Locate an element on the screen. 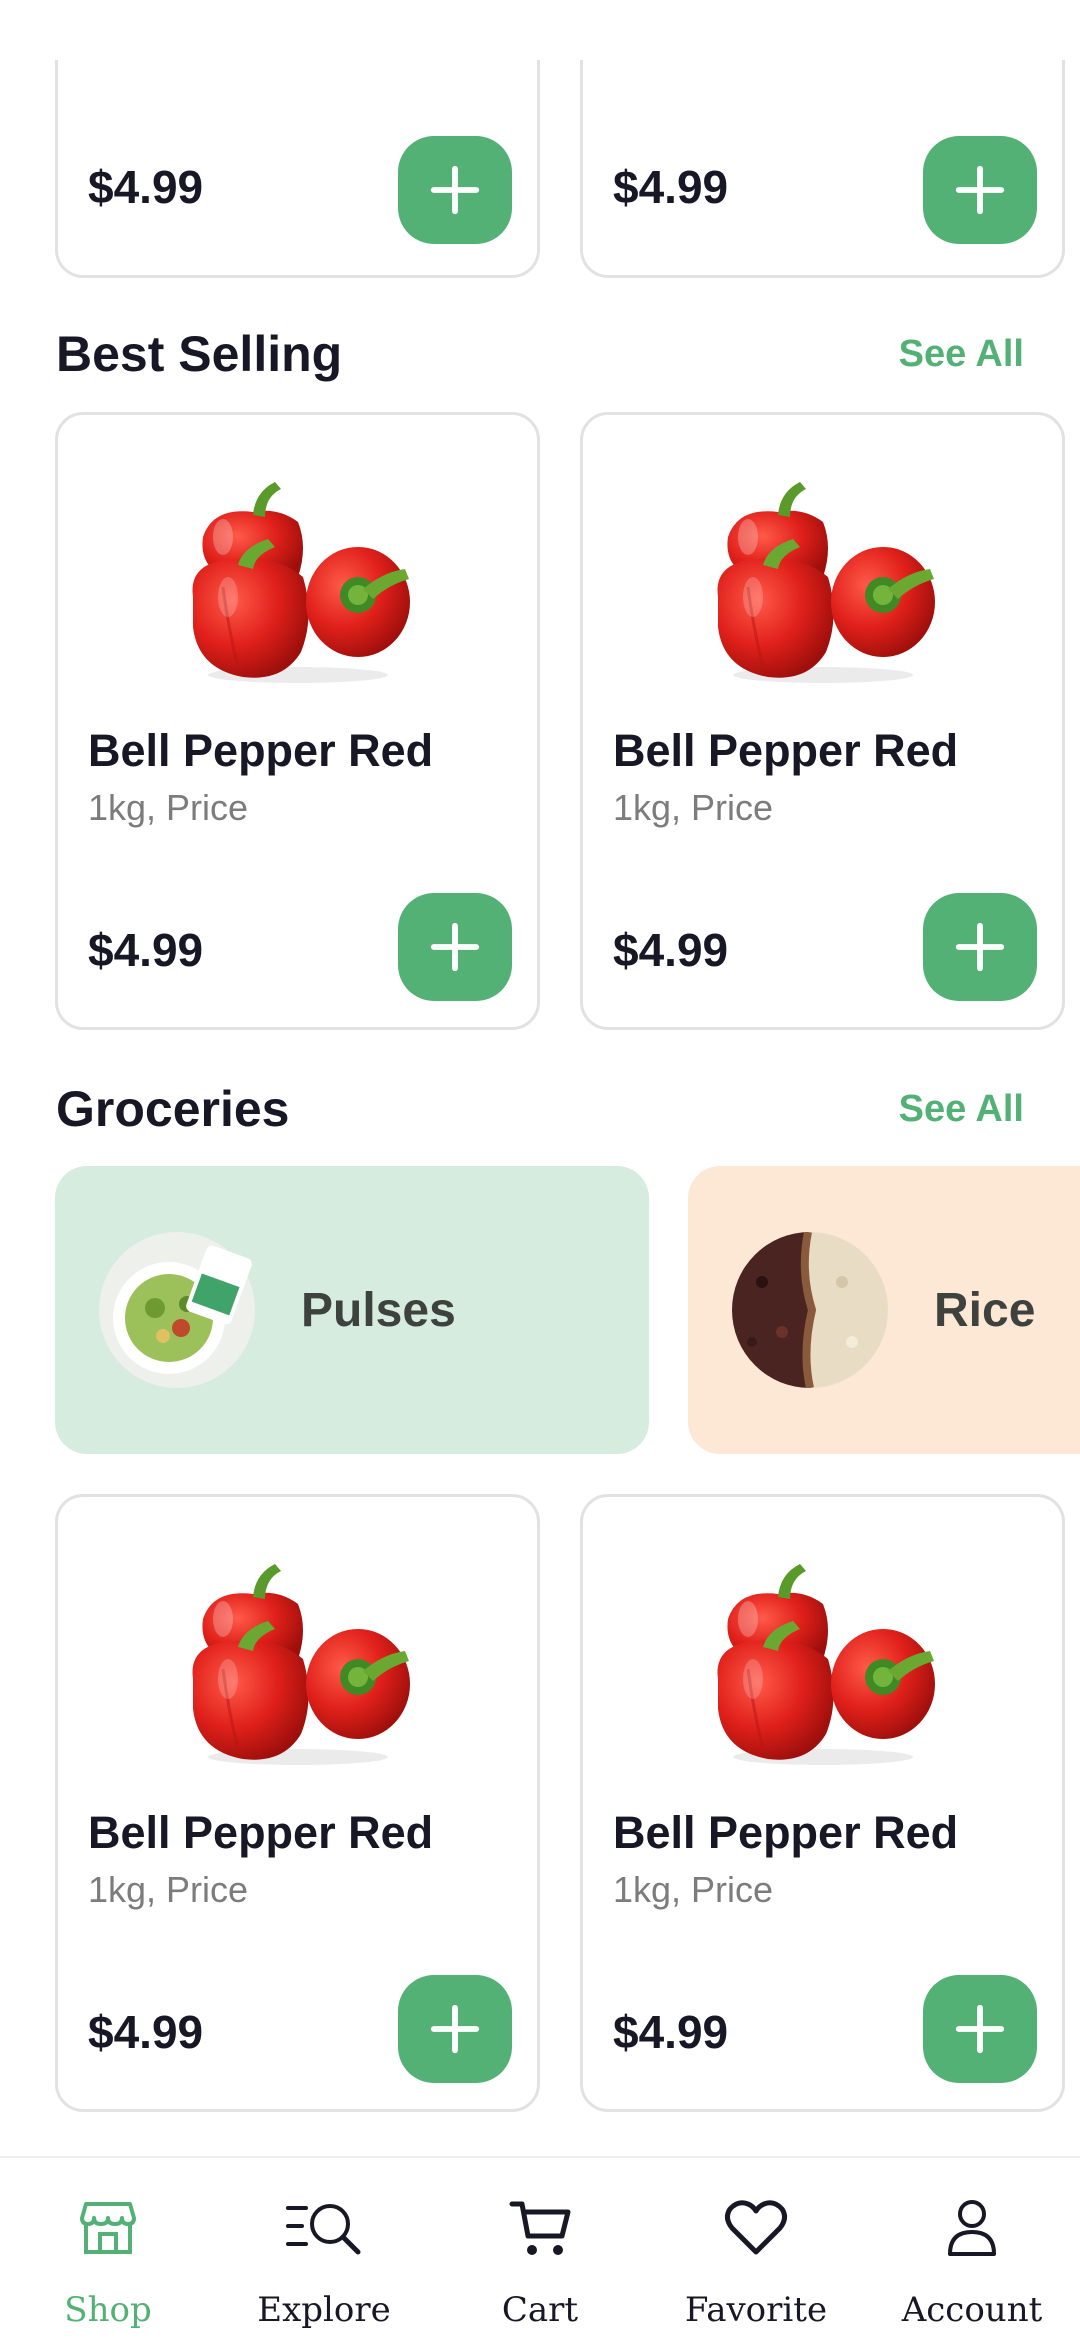  nav-label: Account is located at coordinates (972, 2310).